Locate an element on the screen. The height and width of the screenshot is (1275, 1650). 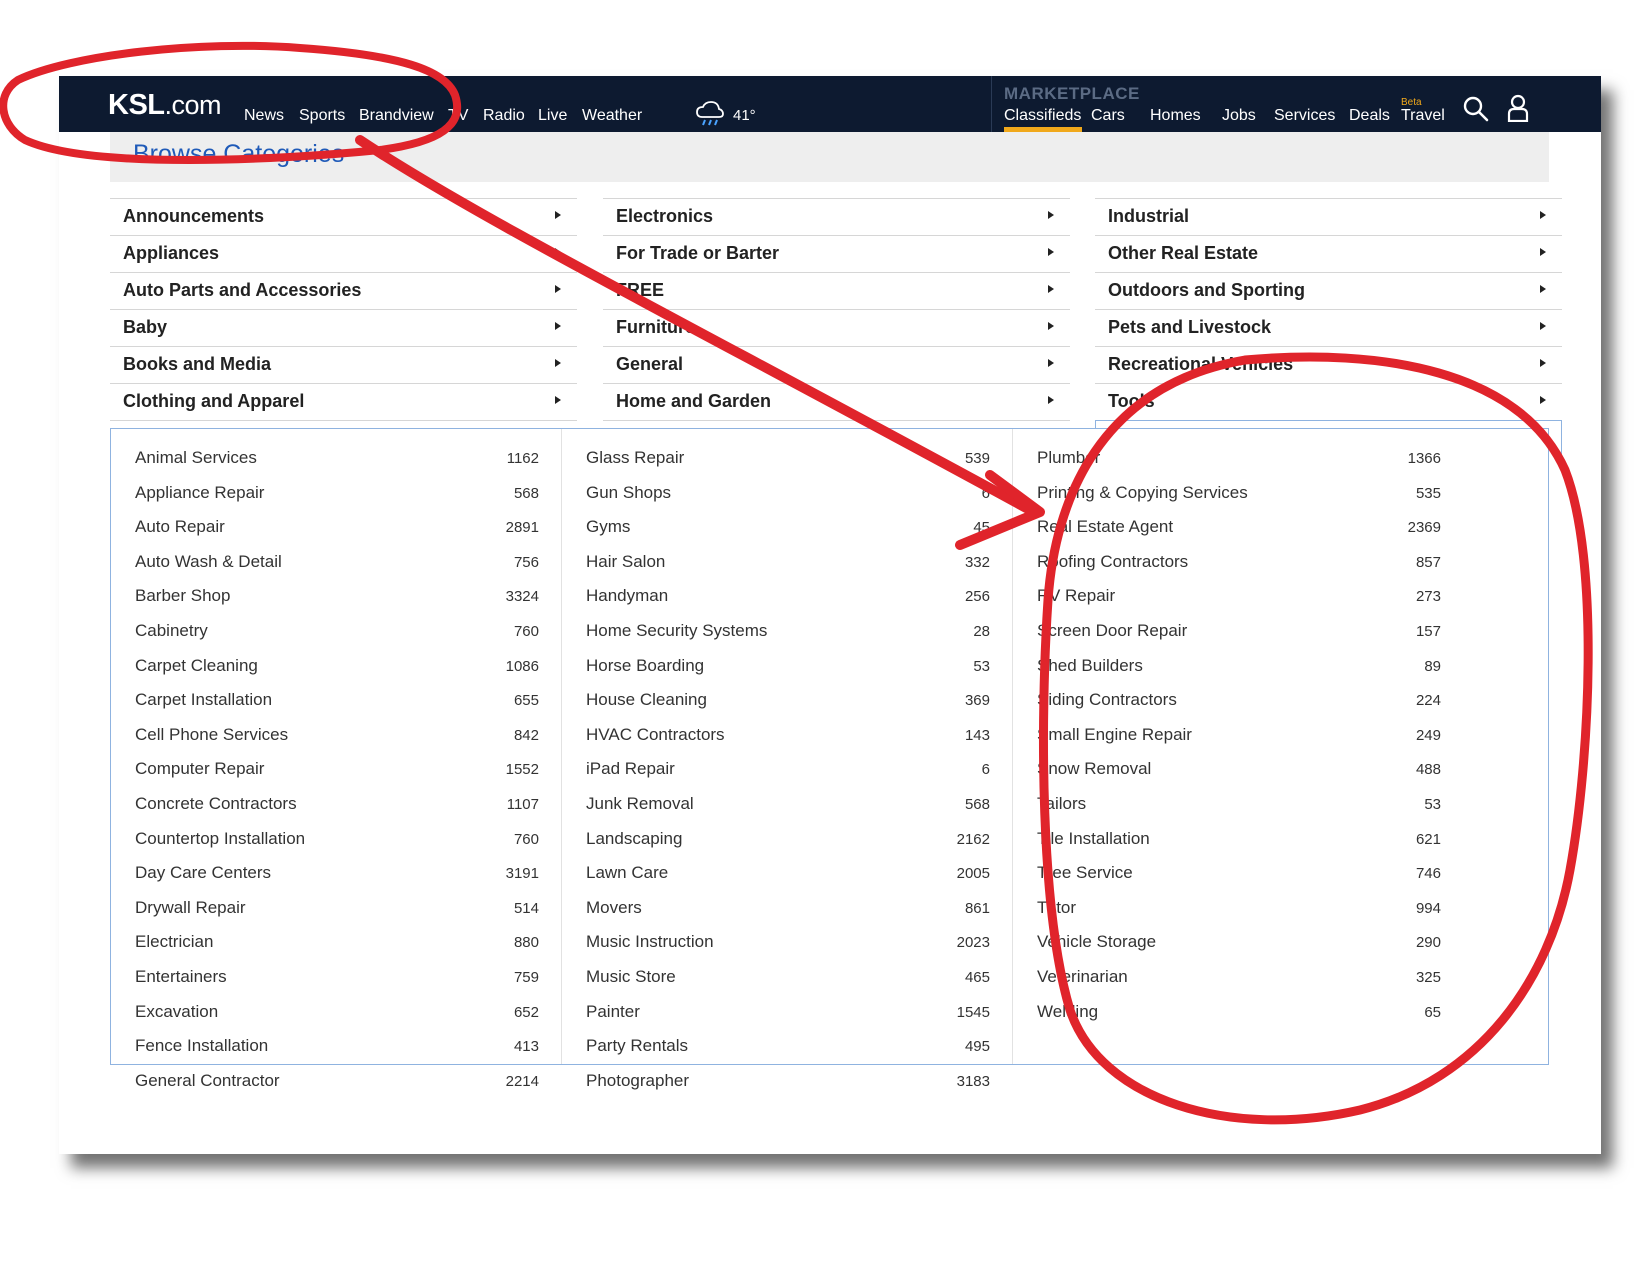
subcategory-count: 53 is located at coordinates (1432, 804).